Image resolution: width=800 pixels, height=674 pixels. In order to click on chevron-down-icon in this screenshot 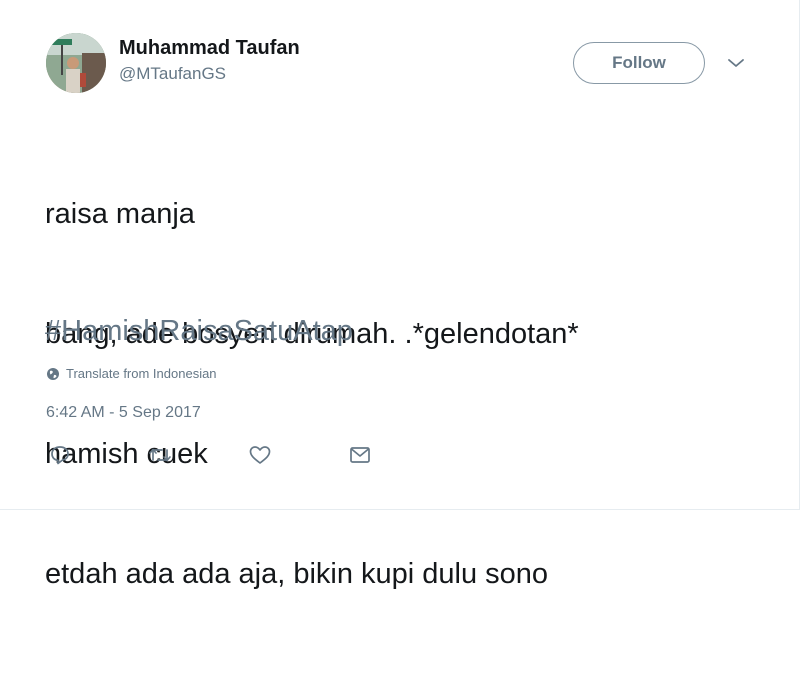, I will do `click(736, 63)`.